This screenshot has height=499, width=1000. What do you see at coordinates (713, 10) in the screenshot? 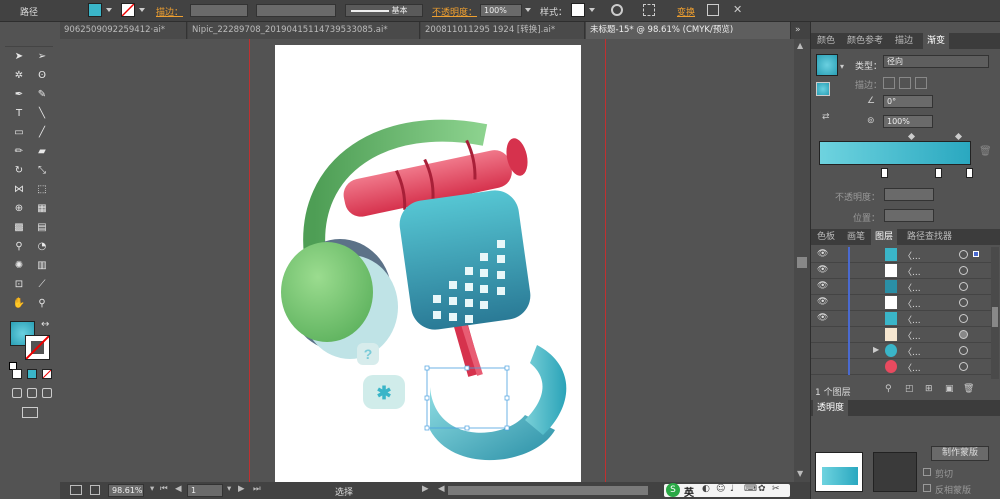
I see `transform-icon` at bounding box center [713, 10].